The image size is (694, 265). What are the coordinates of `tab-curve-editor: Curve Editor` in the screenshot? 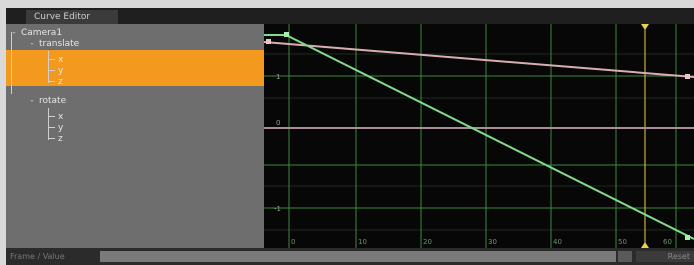 It's located at (72, 17).